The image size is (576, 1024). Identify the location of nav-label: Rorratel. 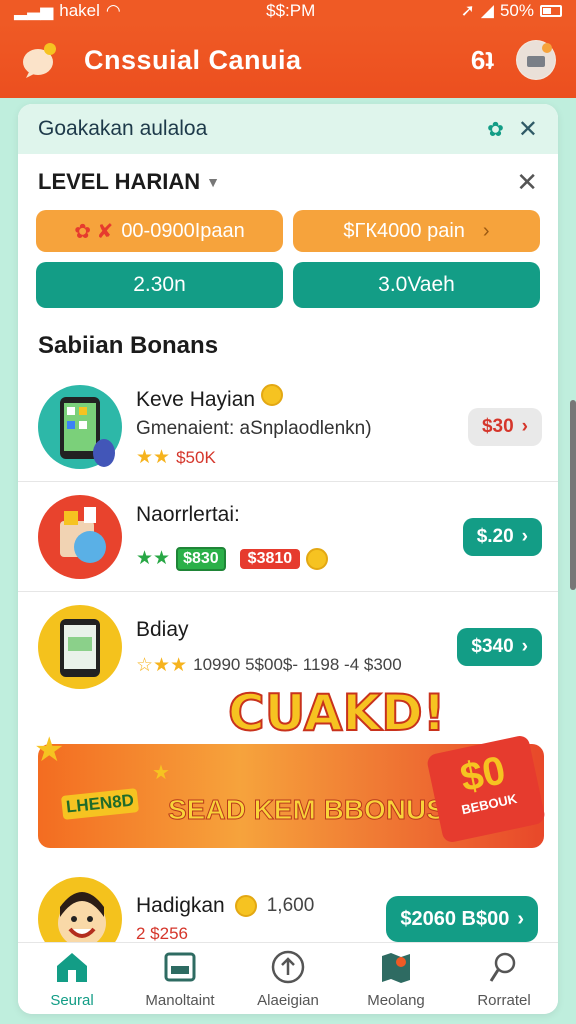
(504, 1000).